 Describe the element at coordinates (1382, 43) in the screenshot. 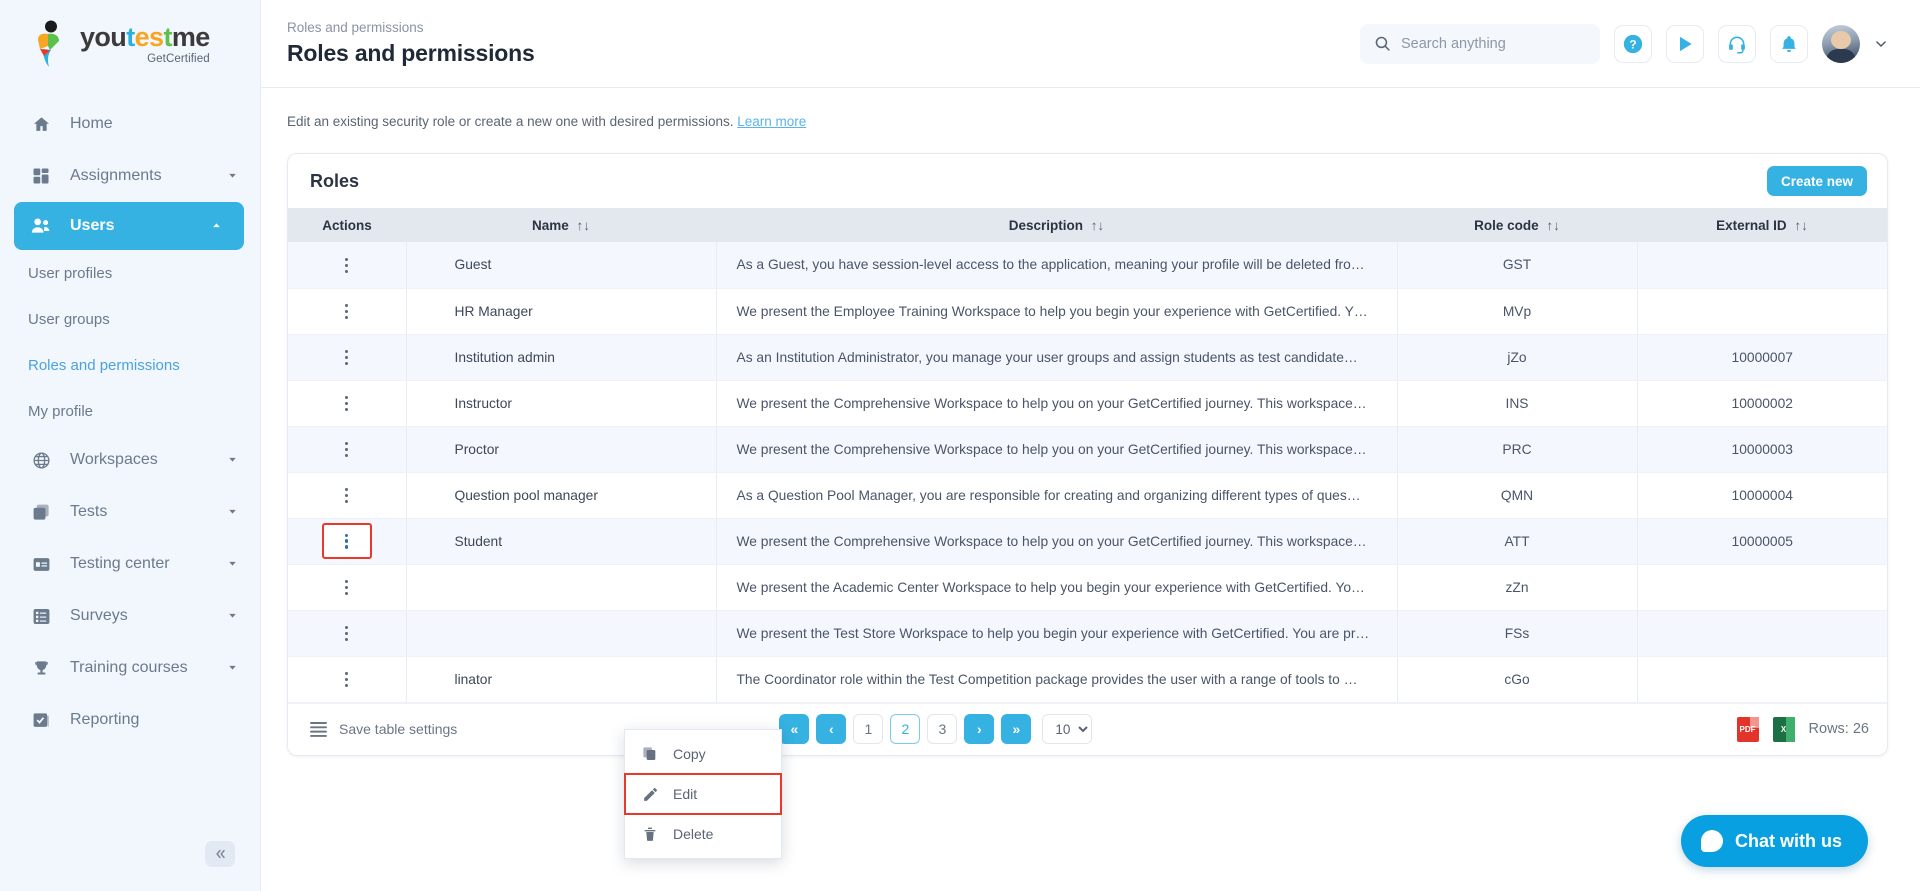

I see `search-icon` at that location.